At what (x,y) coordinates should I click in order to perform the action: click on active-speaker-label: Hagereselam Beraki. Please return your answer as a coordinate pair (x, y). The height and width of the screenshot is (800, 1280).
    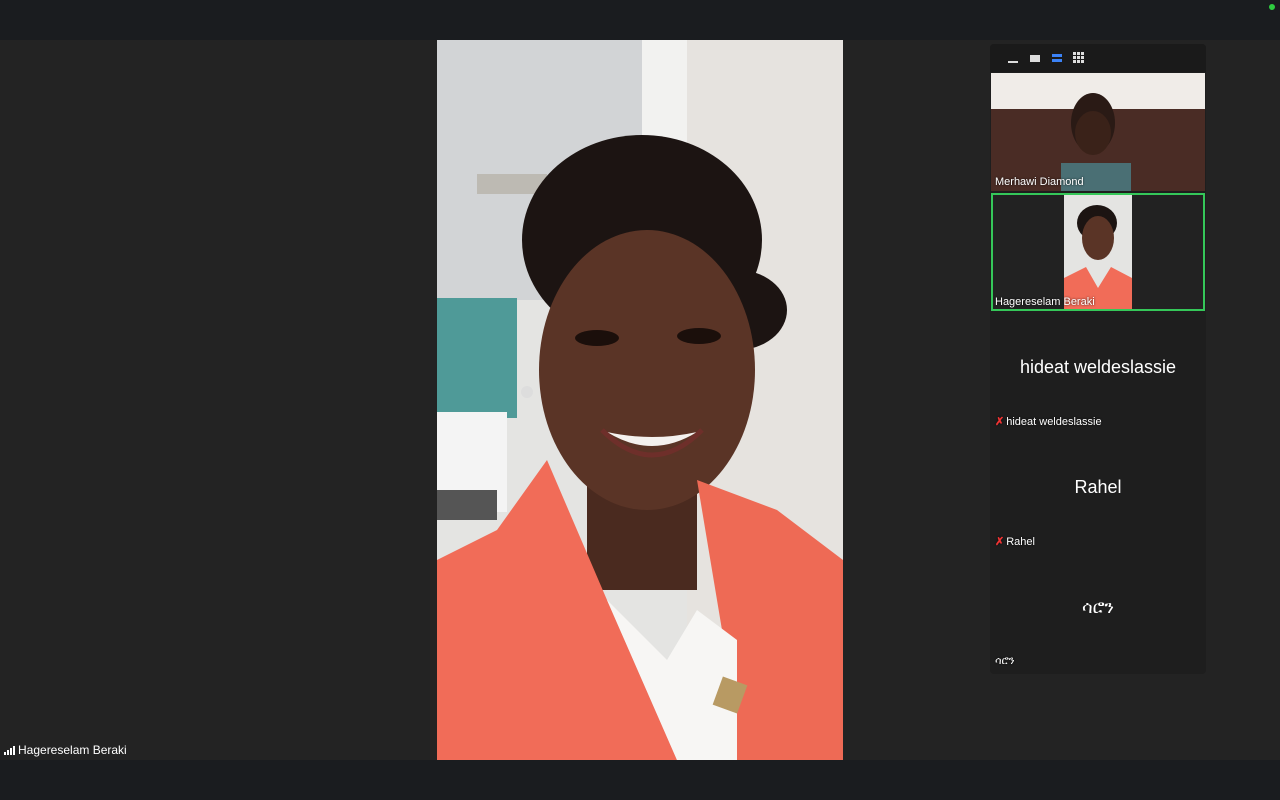
    Looking at the image, I should click on (65, 750).